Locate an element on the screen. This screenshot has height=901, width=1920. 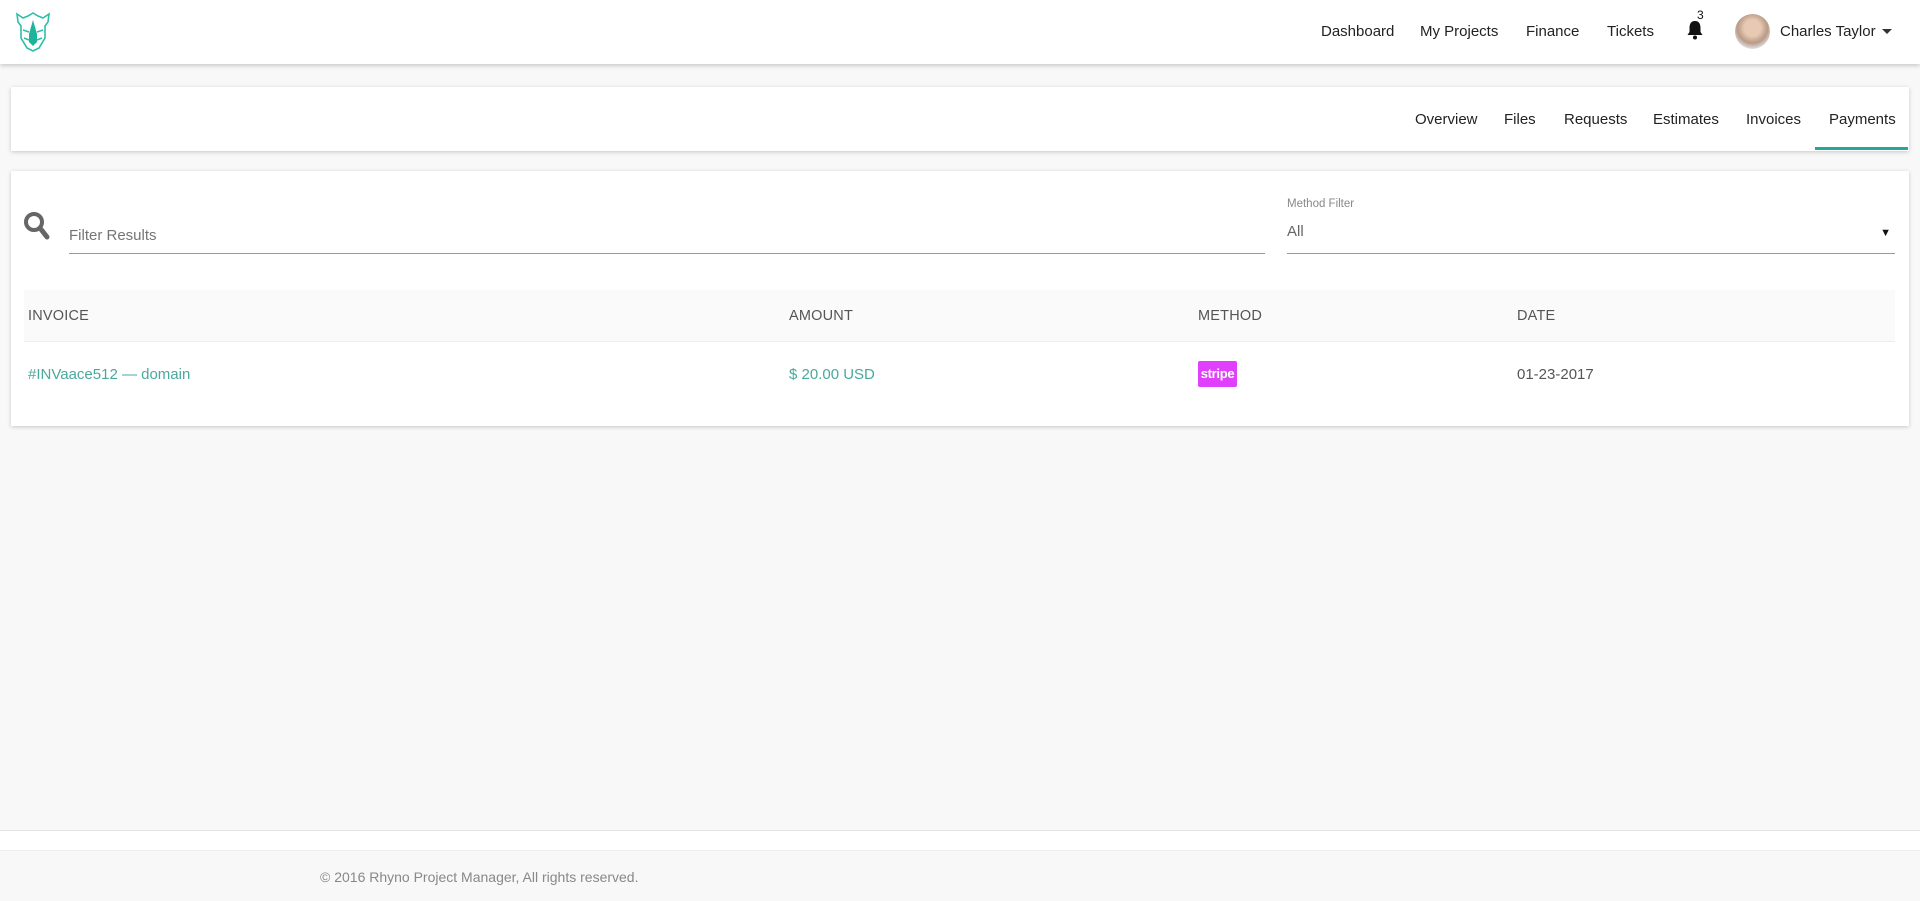
nav-my-projects: My Projects is located at coordinates (1459, 31).